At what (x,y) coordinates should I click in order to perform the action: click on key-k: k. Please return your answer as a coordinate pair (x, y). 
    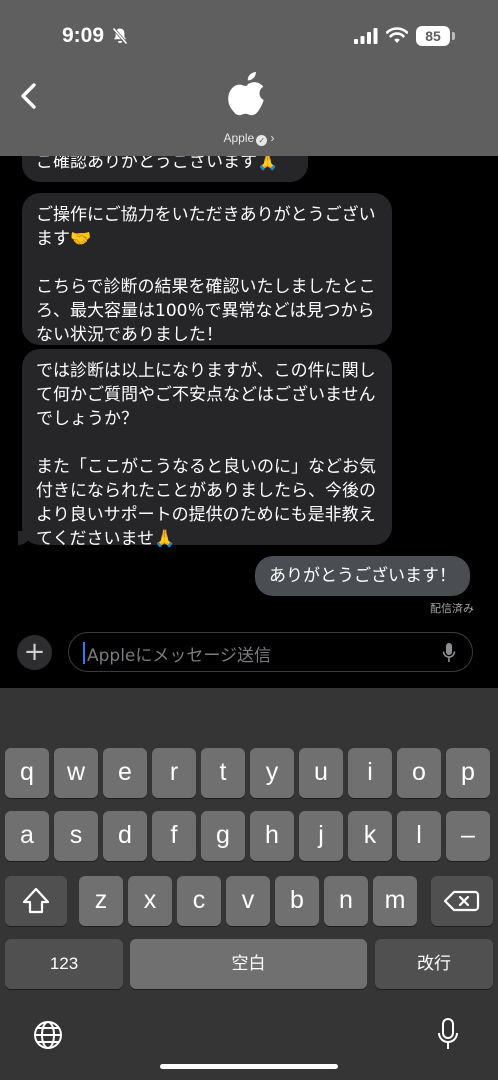
    Looking at the image, I should click on (370, 836).